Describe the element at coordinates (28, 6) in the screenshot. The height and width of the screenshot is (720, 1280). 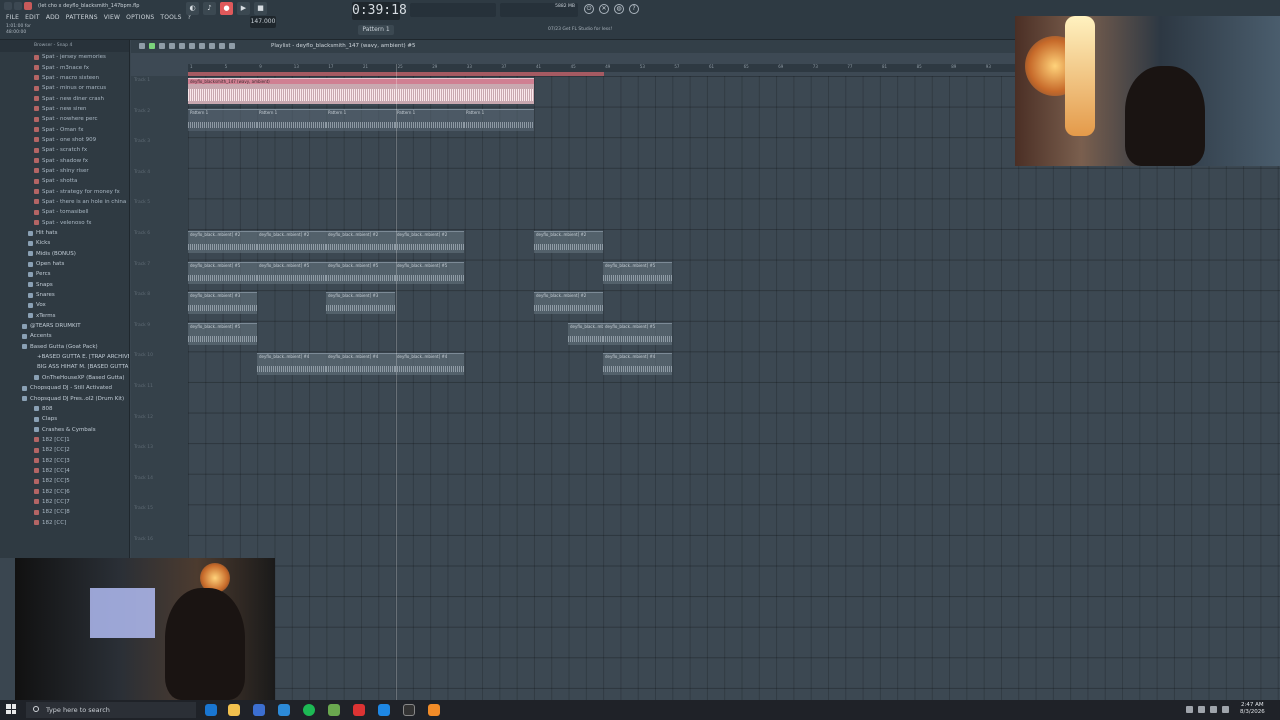
I see `close-icon` at that location.